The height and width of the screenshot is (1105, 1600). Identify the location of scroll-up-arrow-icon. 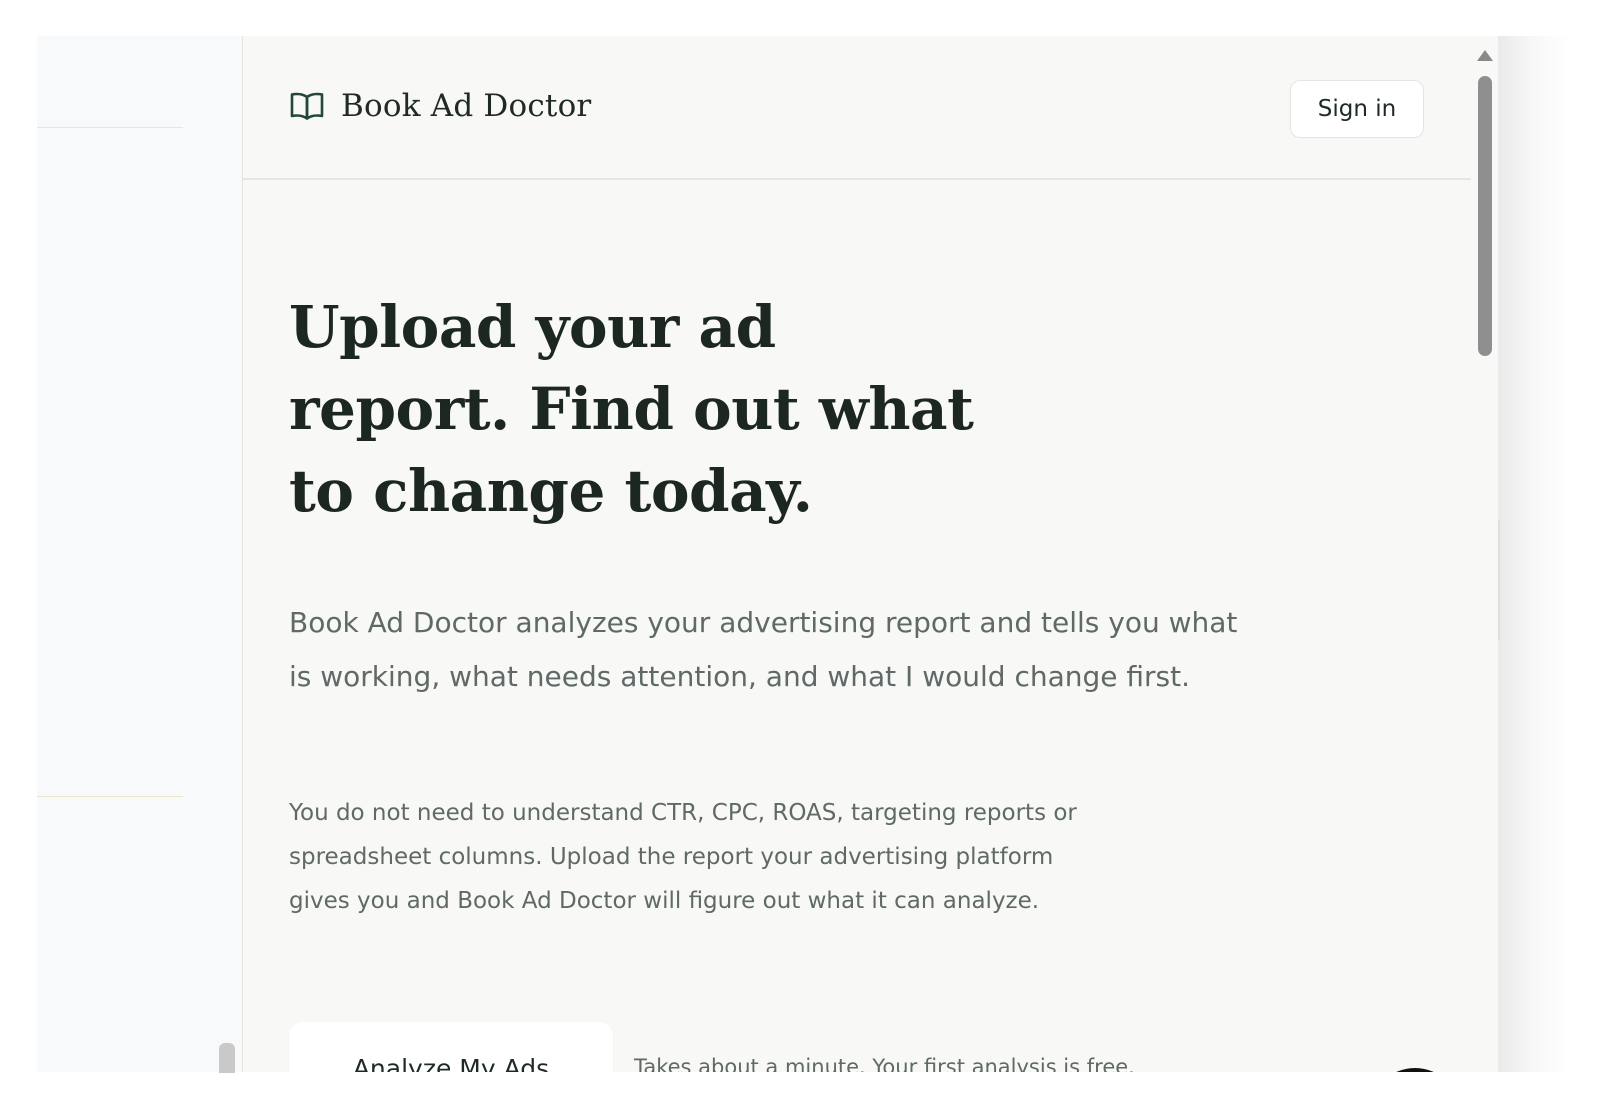
(1485, 55).